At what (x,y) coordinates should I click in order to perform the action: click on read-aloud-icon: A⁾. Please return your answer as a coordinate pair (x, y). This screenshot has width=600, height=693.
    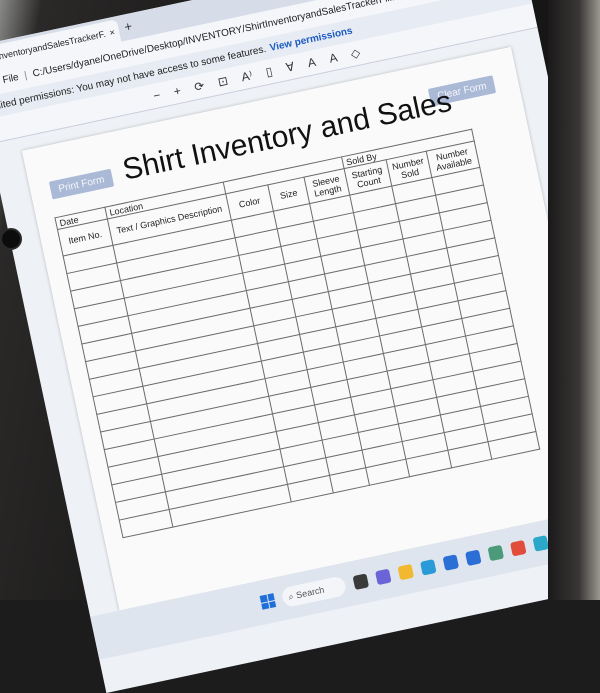
    Looking at the image, I should click on (247, 76).